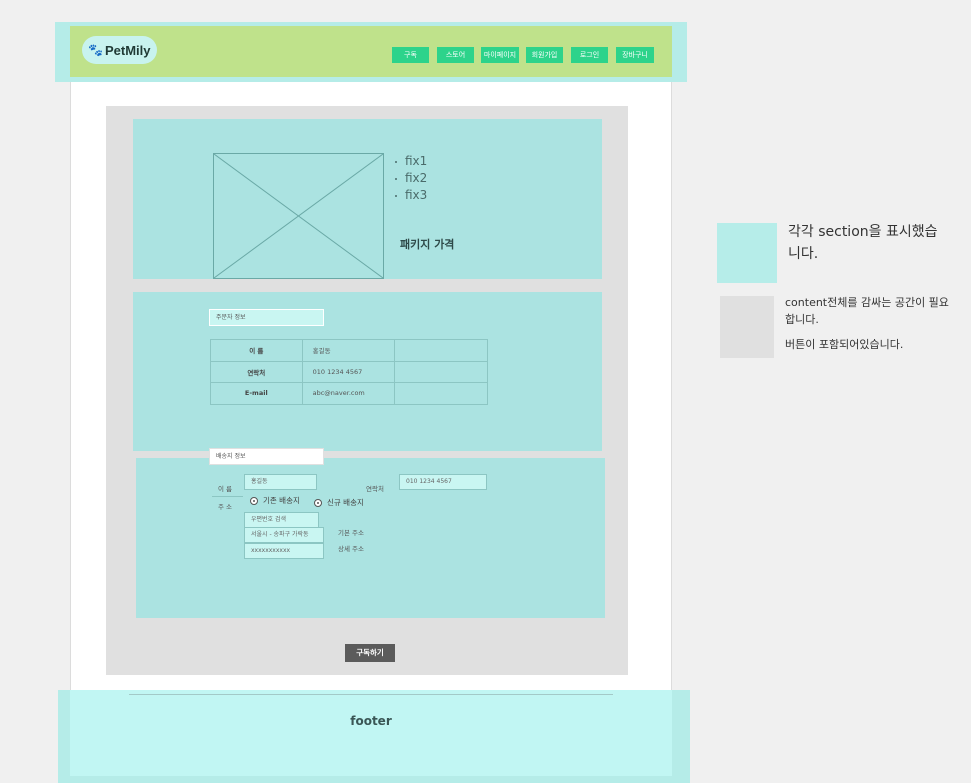 The width and height of the screenshot is (971, 783). I want to click on list-item: fix2, so click(411, 178).